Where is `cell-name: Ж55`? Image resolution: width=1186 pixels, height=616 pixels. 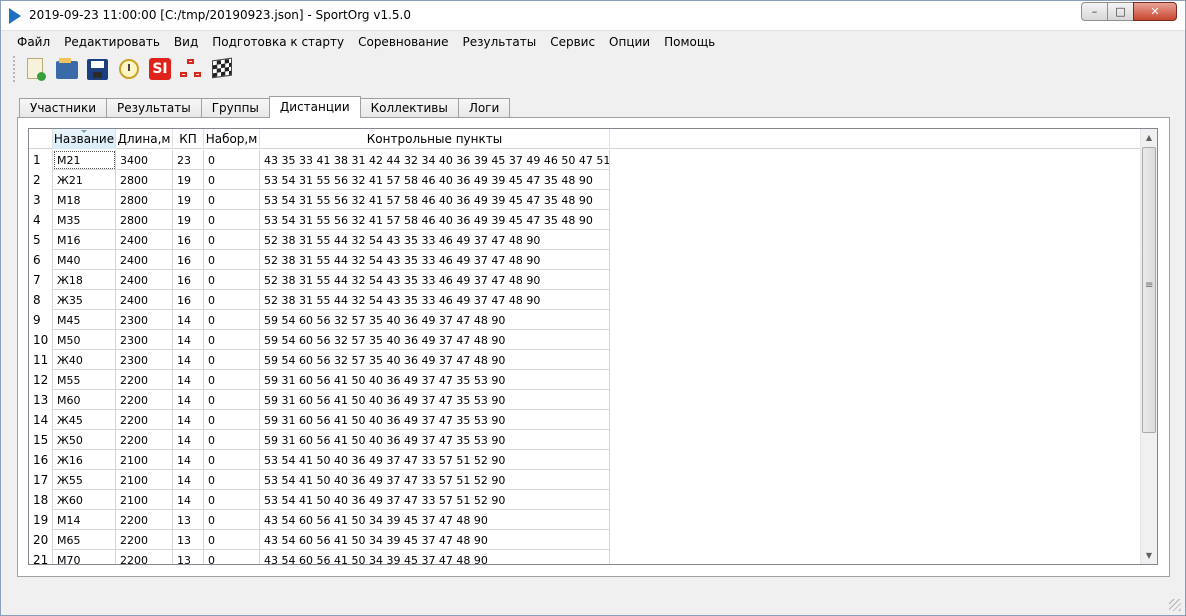 cell-name: Ж55 is located at coordinates (84, 480).